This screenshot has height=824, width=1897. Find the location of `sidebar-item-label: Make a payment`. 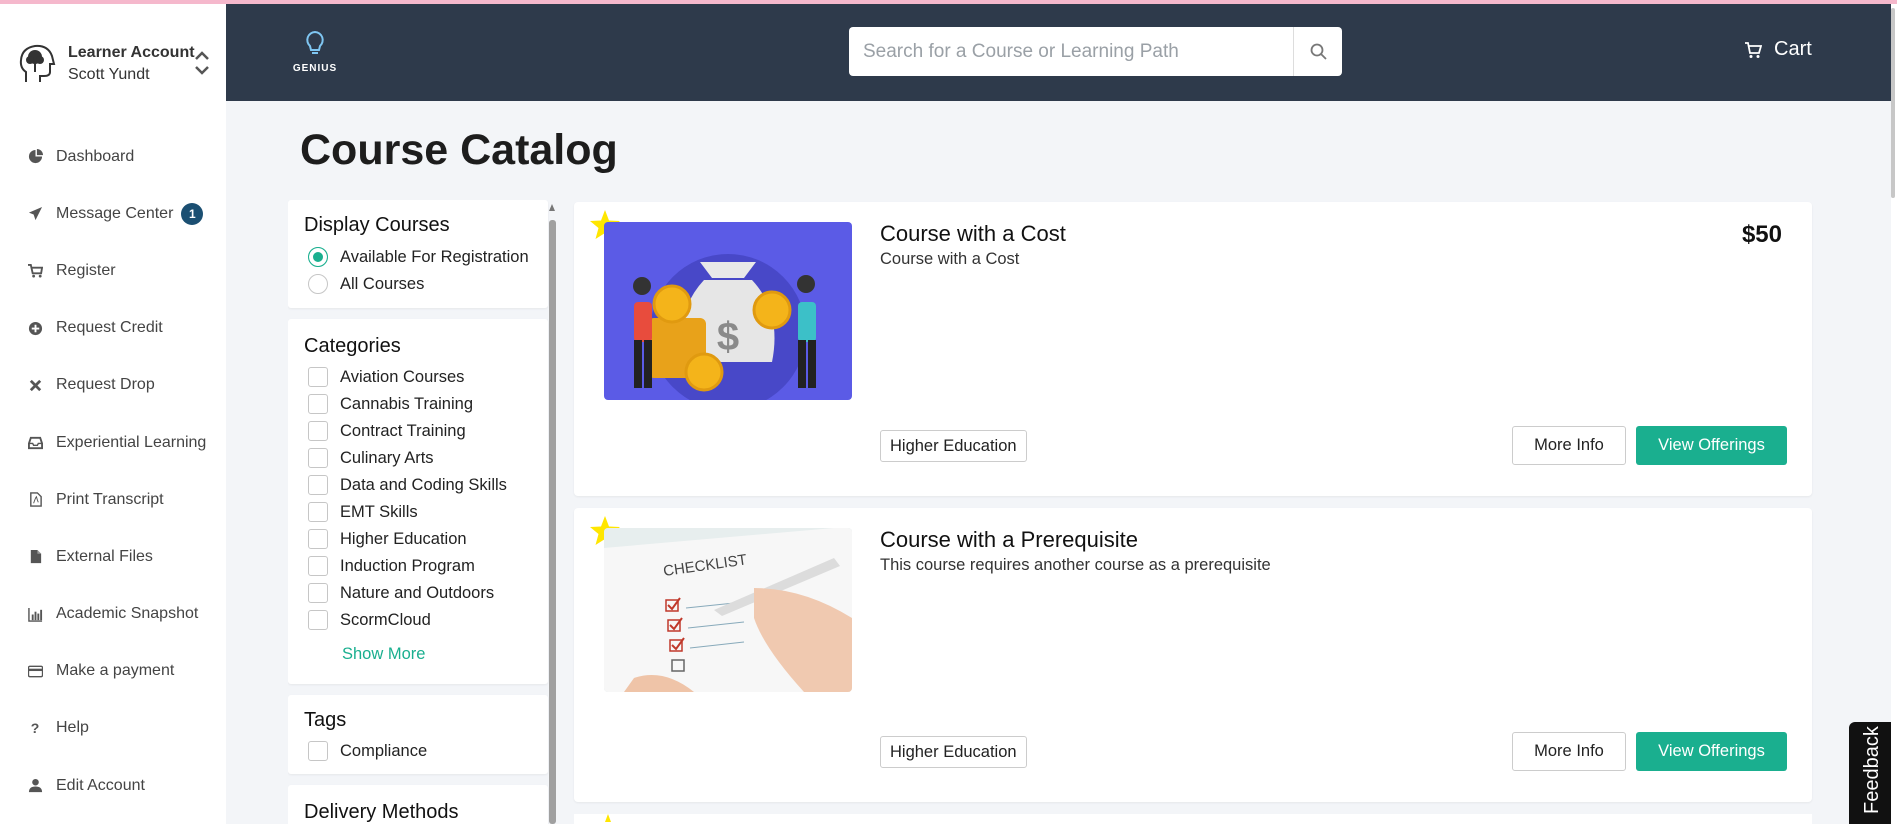

sidebar-item-label: Make a payment is located at coordinates (115, 671).